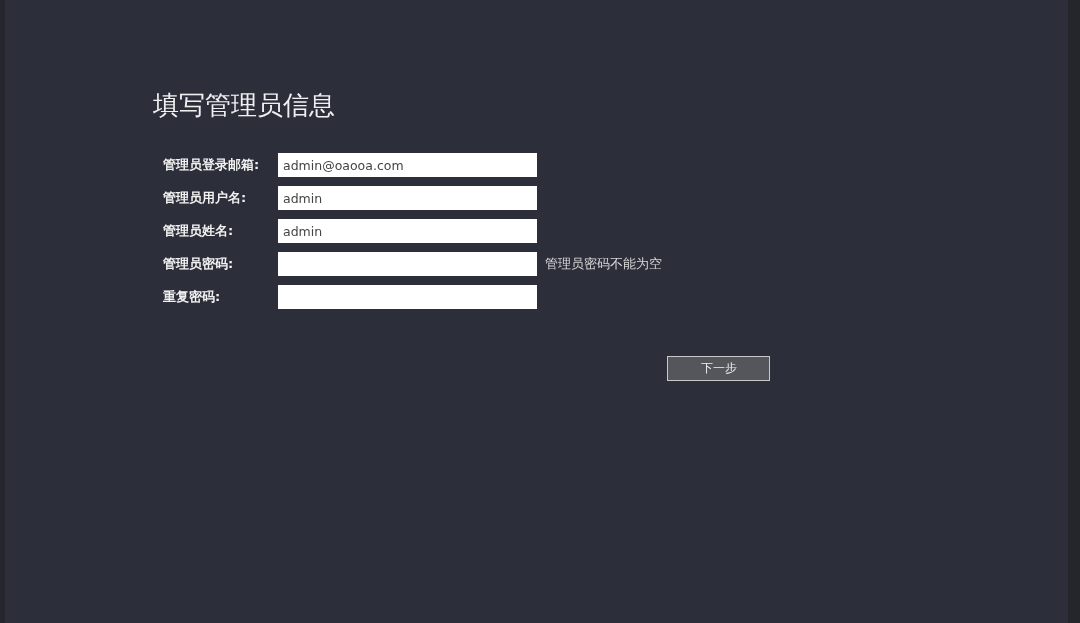 Image resolution: width=1080 pixels, height=623 pixels. What do you see at coordinates (244, 105) in the screenshot?
I see `page-title: 填写管理员信息` at bounding box center [244, 105].